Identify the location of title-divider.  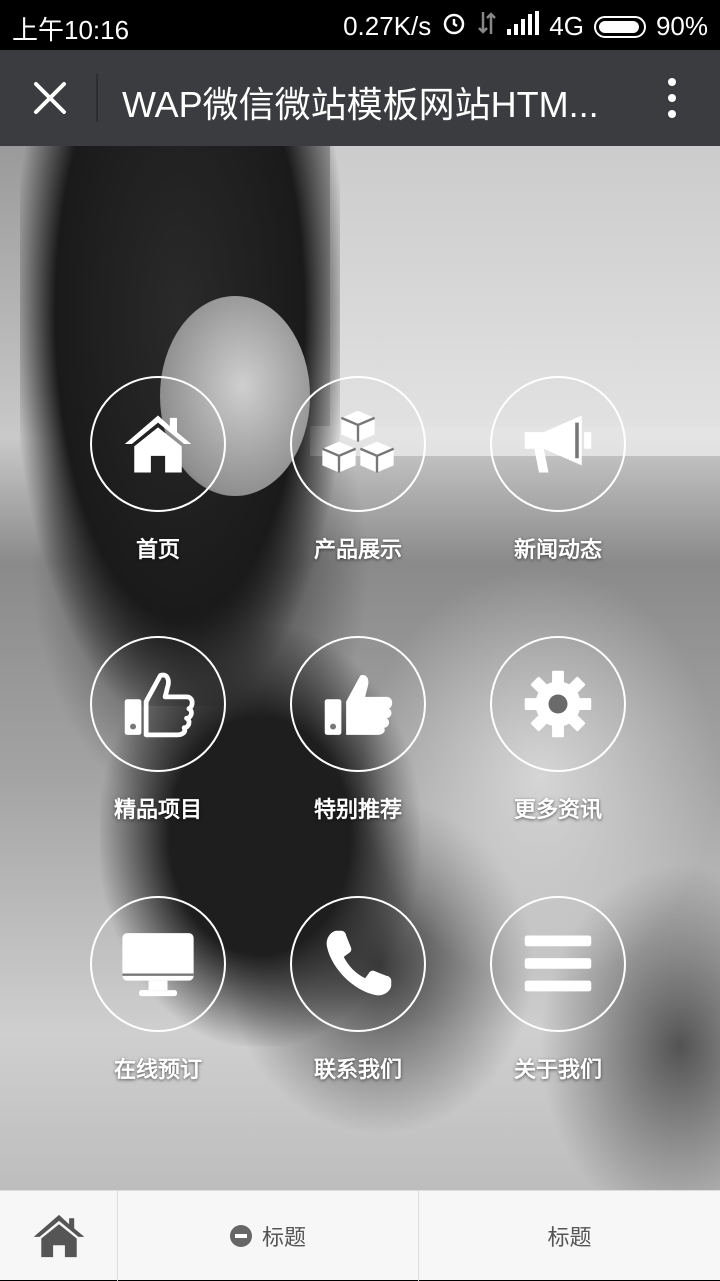
(97, 98).